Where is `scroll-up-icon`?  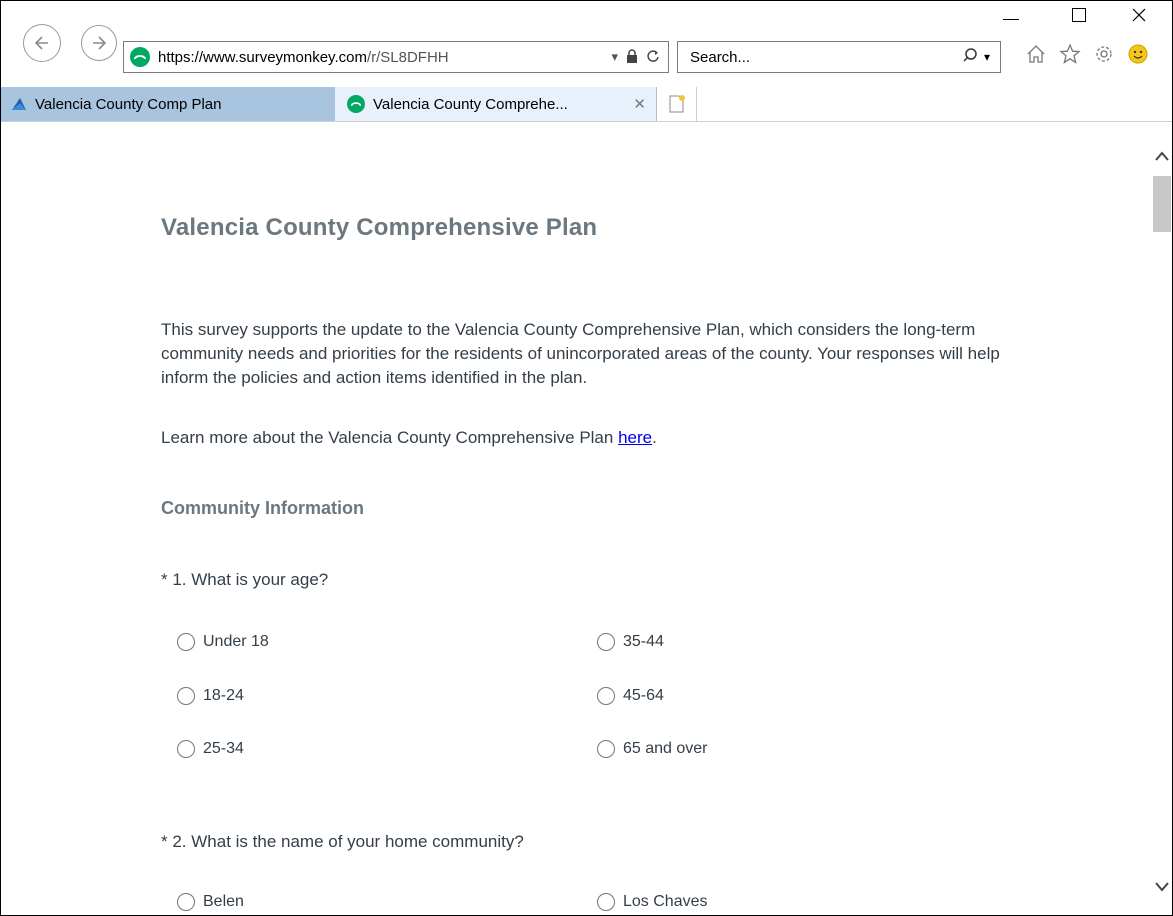 scroll-up-icon is located at coordinates (1162, 156).